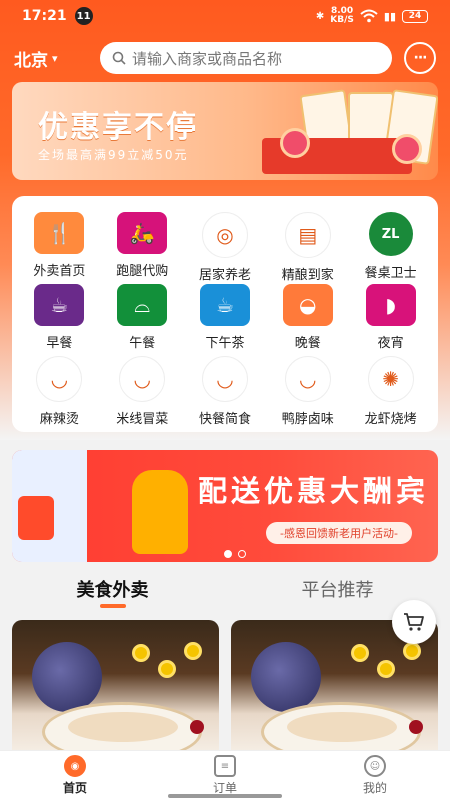 This screenshot has width=450, height=800. What do you see at coordinates (224, 275) in the screenshot?
I see `category-label: 居家养老` at bounding box center [224, 275].